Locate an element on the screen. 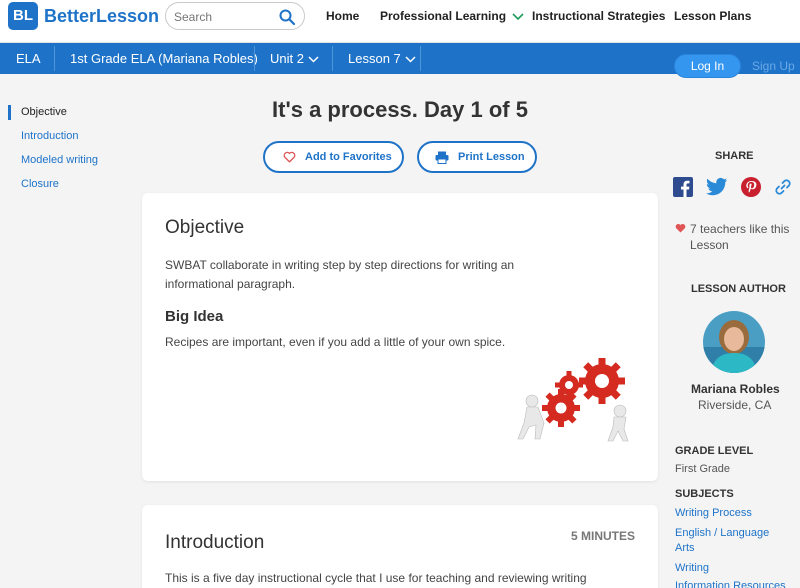  print-lesson-label: Print Lesson is located at coordinates (491, 157).